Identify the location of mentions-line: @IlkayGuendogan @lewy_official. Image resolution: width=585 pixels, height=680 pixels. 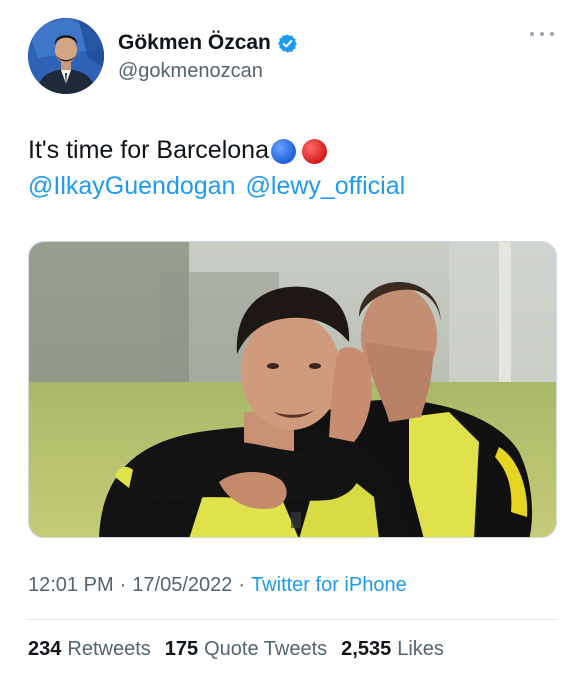
(293, 186).